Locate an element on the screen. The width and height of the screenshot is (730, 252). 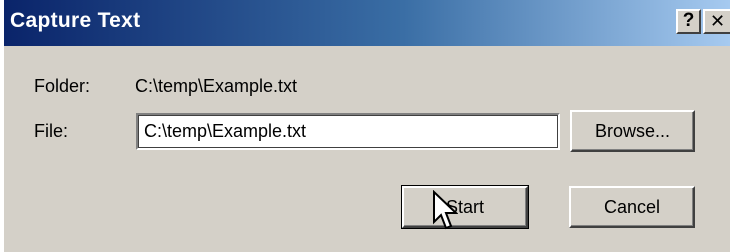
file-path-input is located at coordinates (348, 131).